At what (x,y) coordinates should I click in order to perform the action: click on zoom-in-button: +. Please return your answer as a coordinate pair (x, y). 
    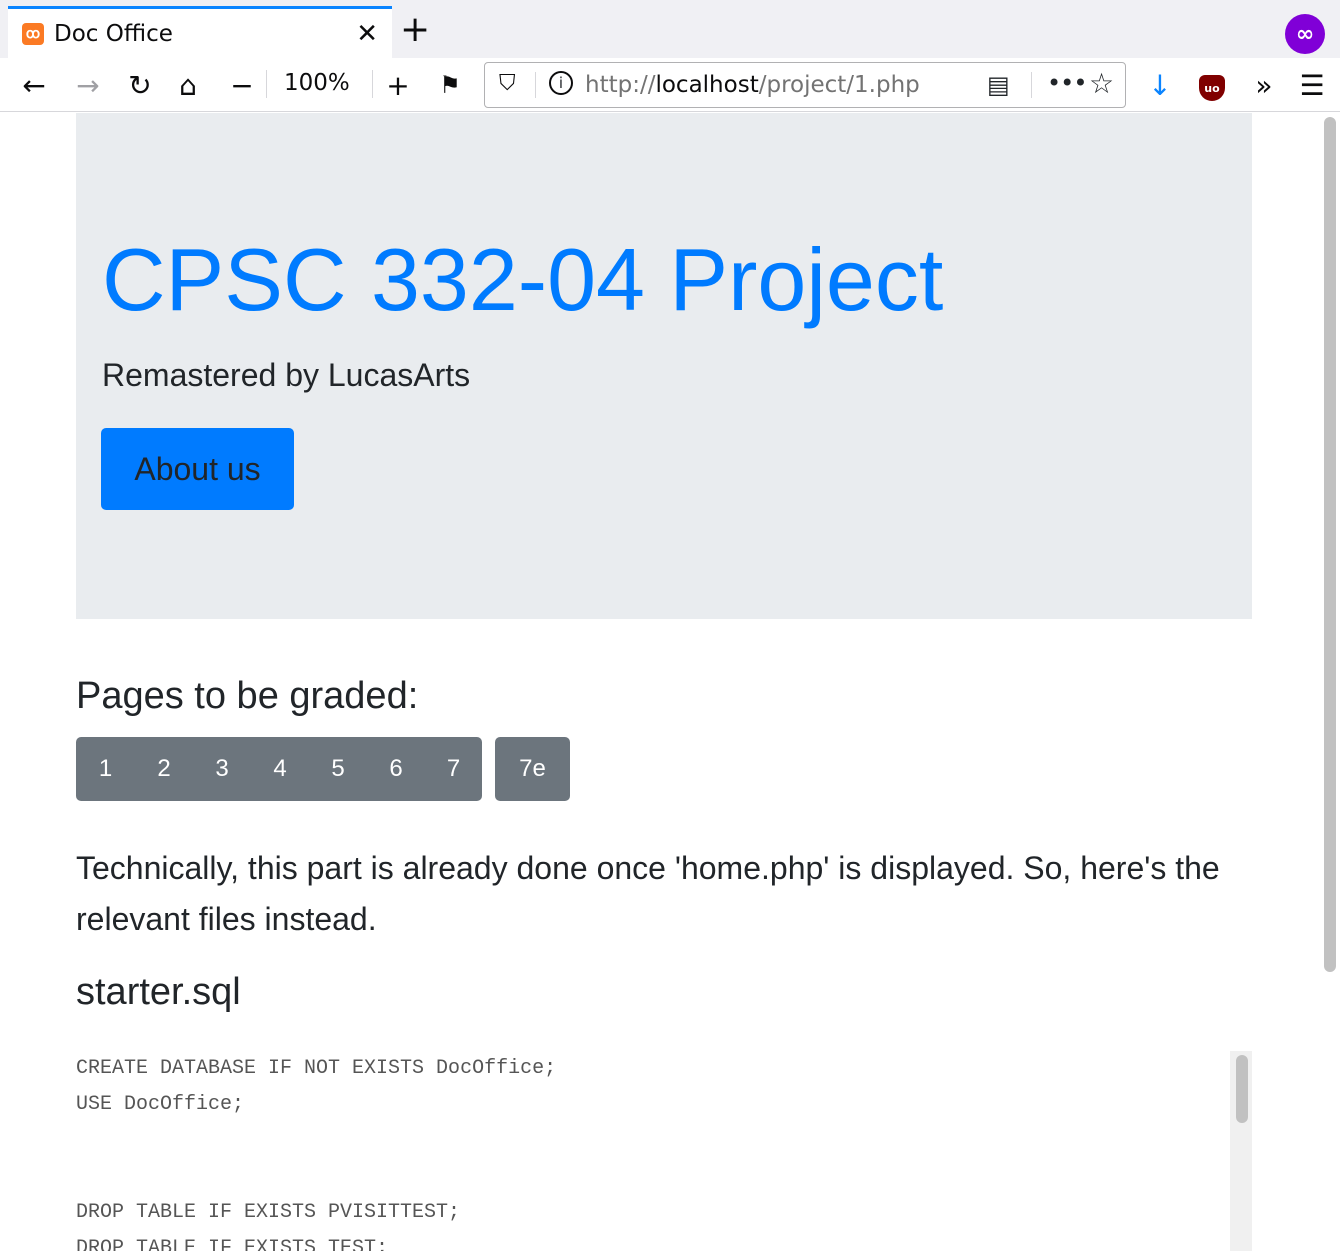
    Looking at the image, I should click on (398, 85).